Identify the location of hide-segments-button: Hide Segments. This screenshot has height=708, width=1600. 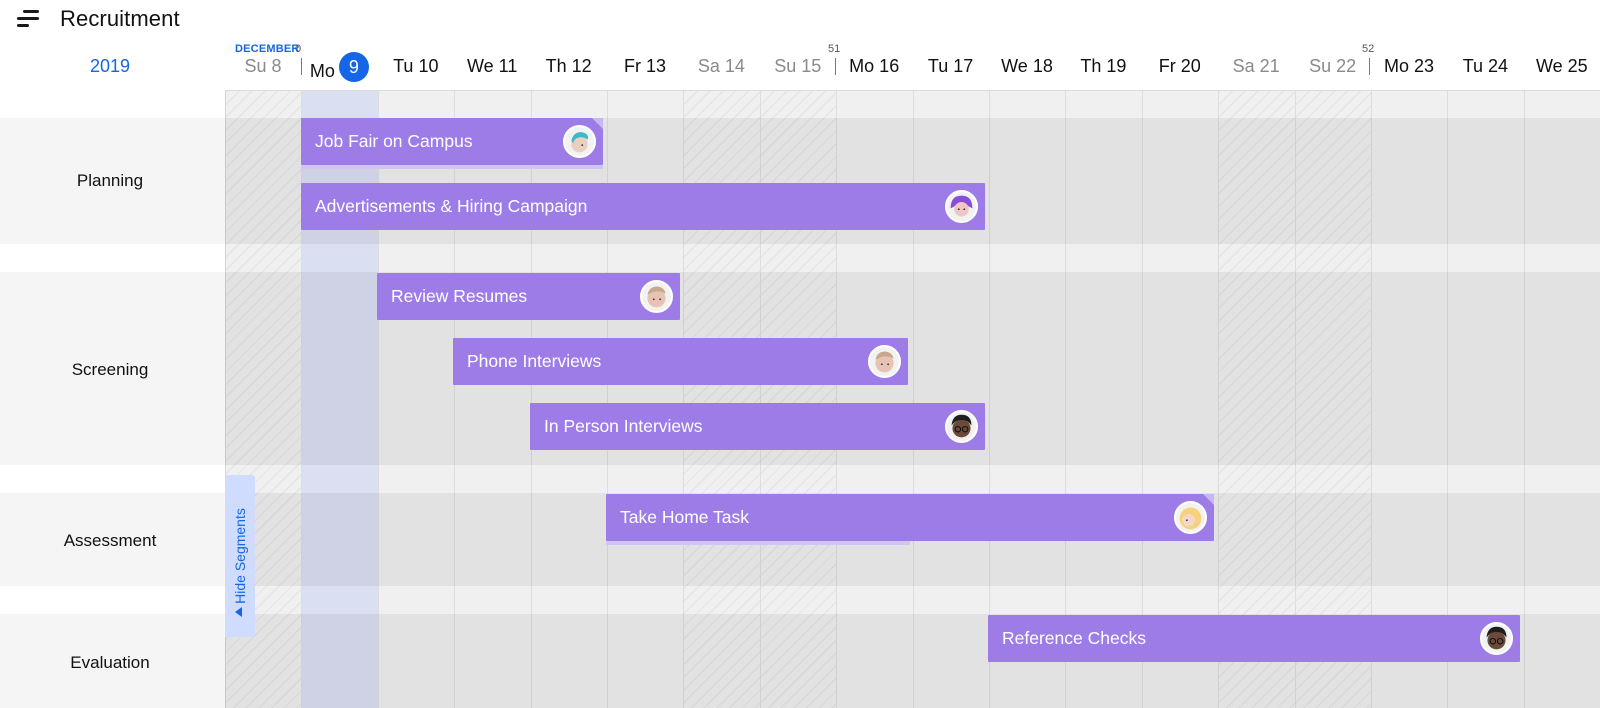
(240, 556).